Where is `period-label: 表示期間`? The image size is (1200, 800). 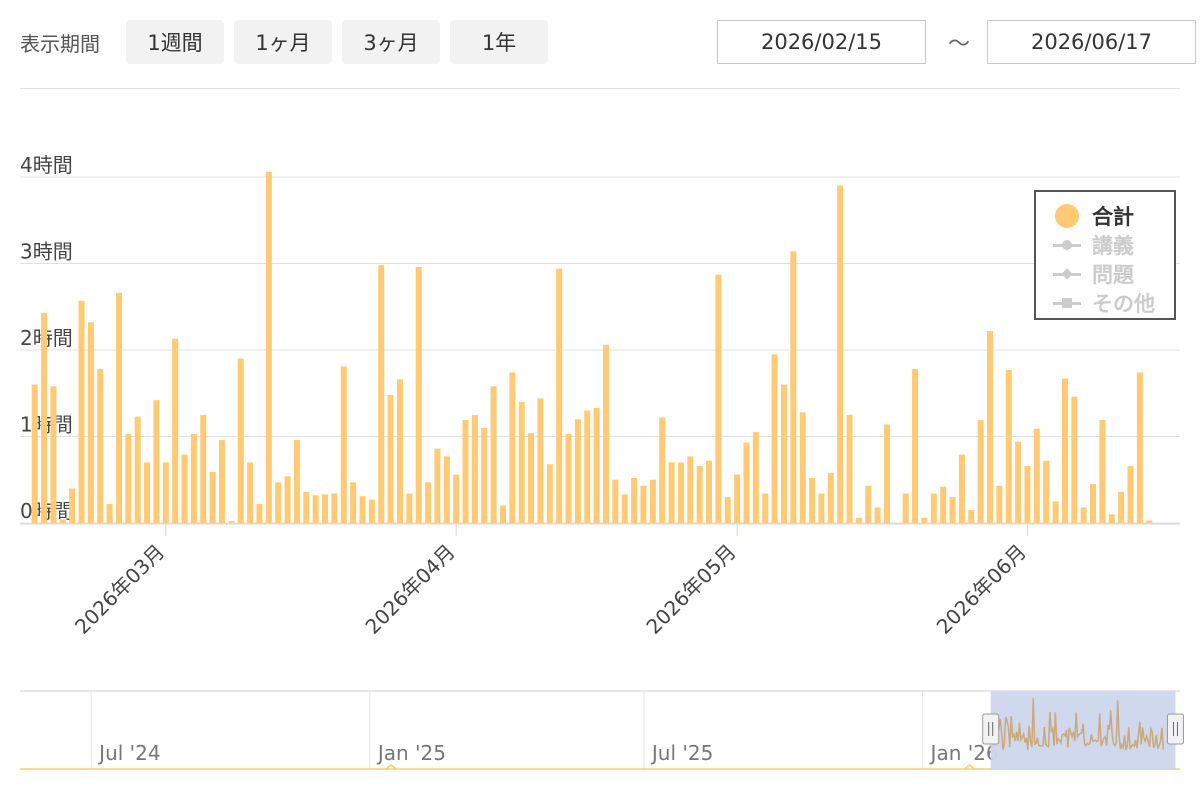 period-label: 表示期間 is located at coordinates (60, 44).